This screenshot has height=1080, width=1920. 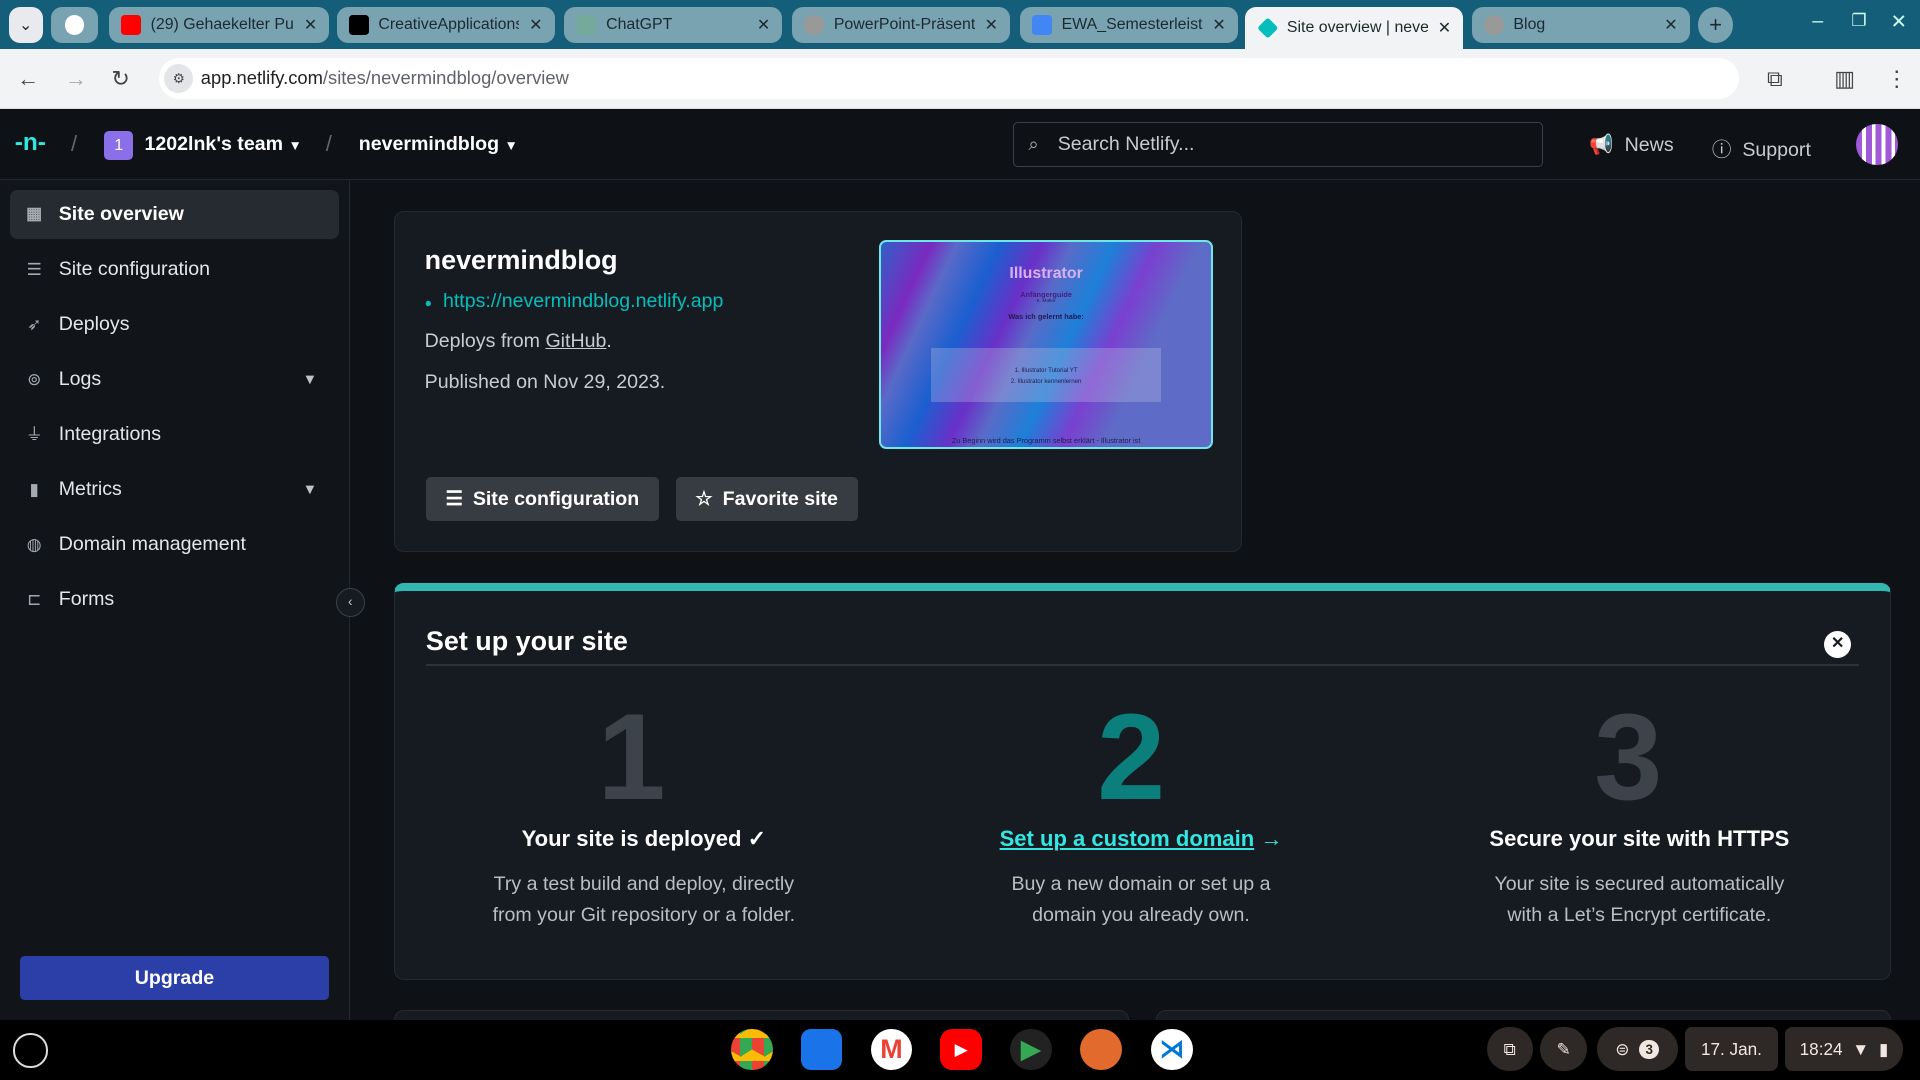 What do you see at coordinates (1127, 838) in the screenshot?
I see `custom-domain-link: Set up a custom domain` at bounding box center [1127, 838].